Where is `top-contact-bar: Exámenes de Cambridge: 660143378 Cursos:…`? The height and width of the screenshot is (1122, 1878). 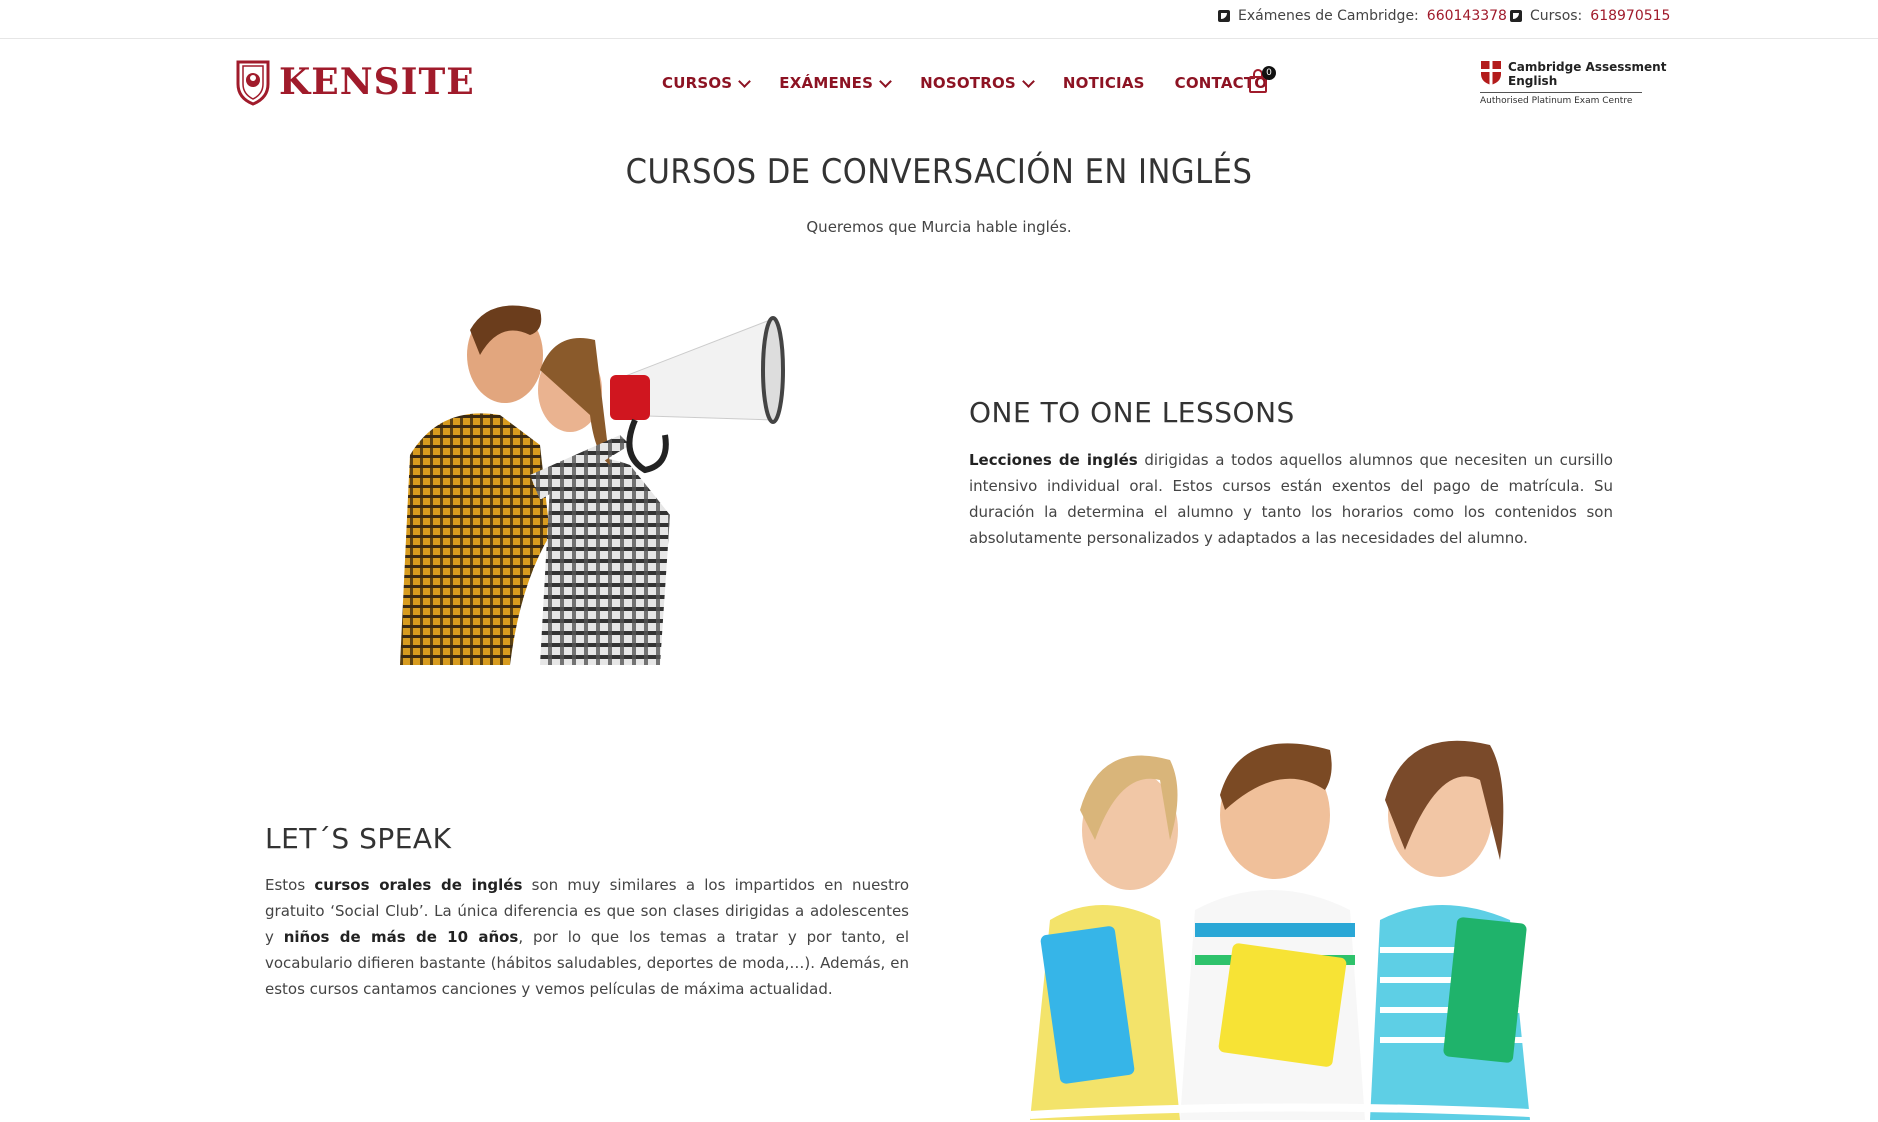 top-contact-bar: Exámenes de Cambridge: 660143378 Cursos:… is located at coordinates (939, 19).